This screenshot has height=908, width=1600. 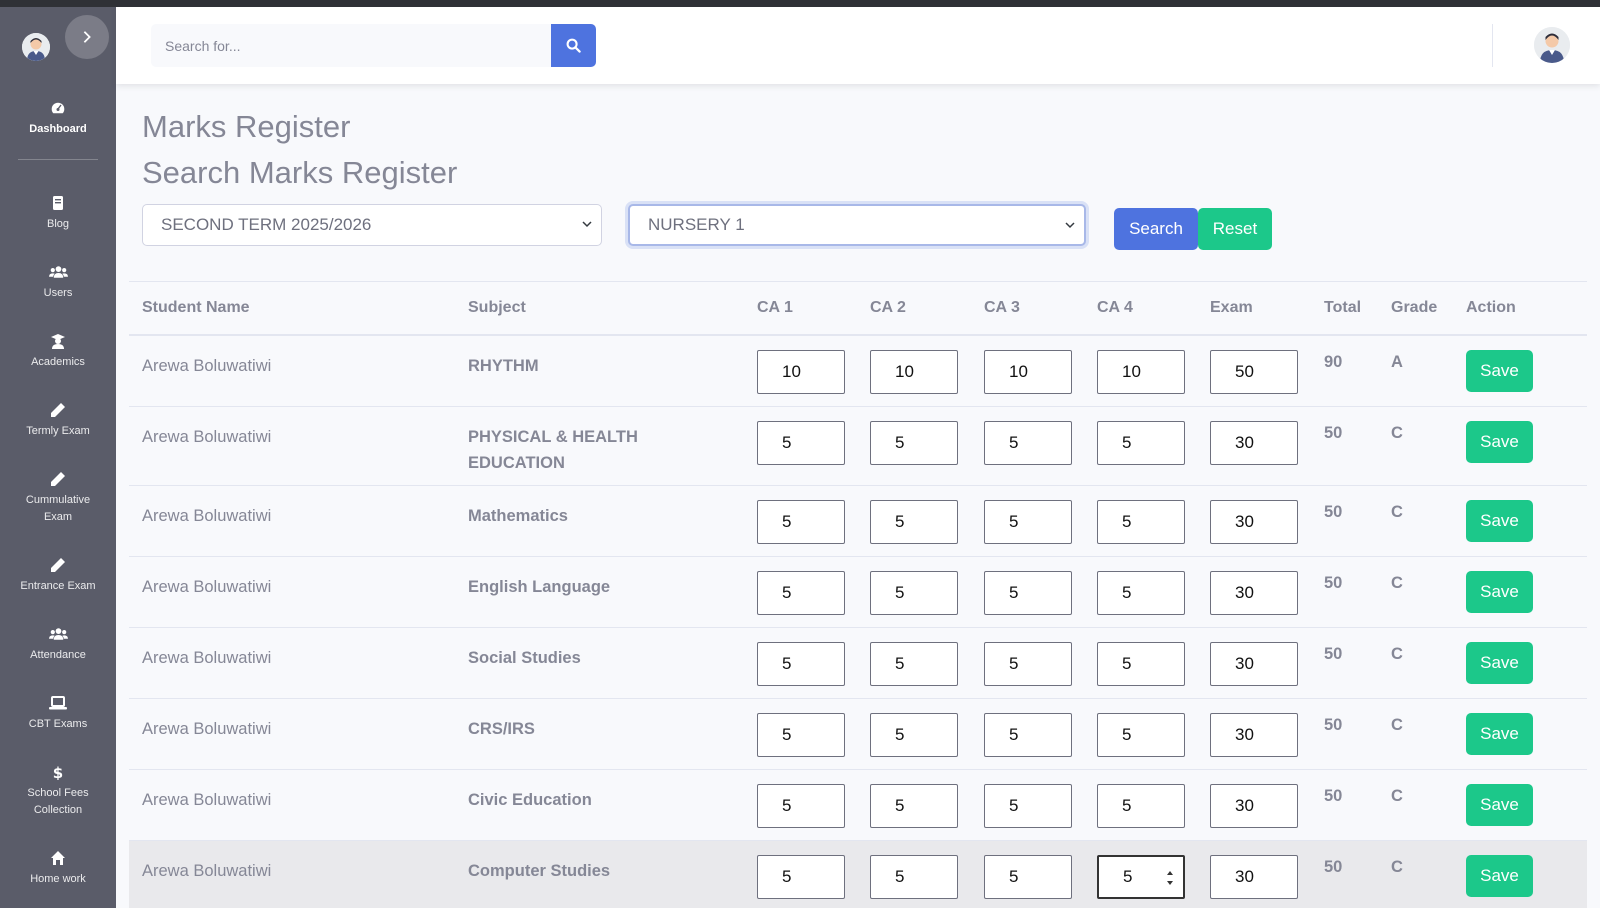 What do you see at coordinates (1028, 372) in the screenshot?
I see `ca3-score-input: 10` at bounding box center [1028, 372].